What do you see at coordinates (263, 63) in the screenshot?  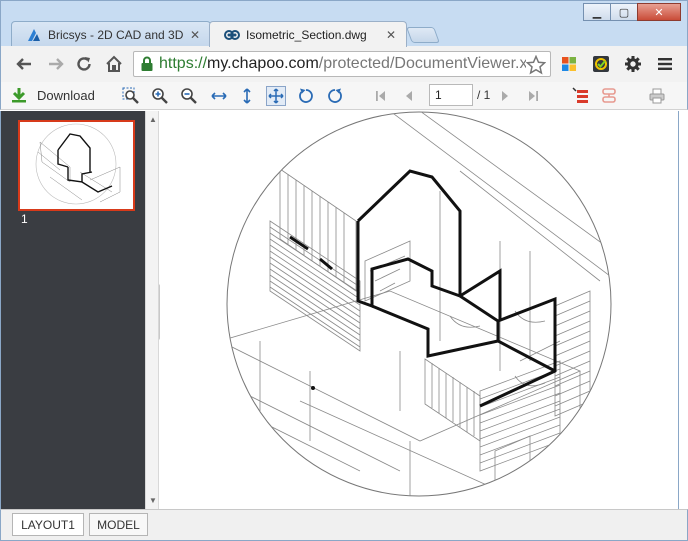 I see `url-host: my.chapoo.com` at bounding box center [263, 63].